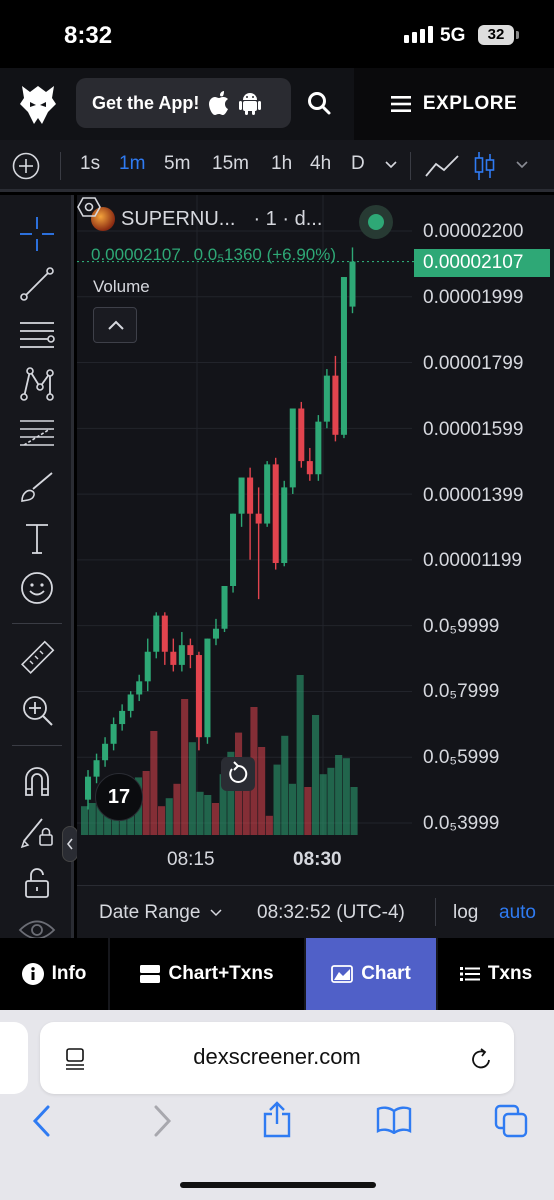 Image resolution: width=554 pixels, height=1200 pixels. Describe the element at coordinates (14, 1058) in the screenshot. I see `previous-tab-preview` at that location.